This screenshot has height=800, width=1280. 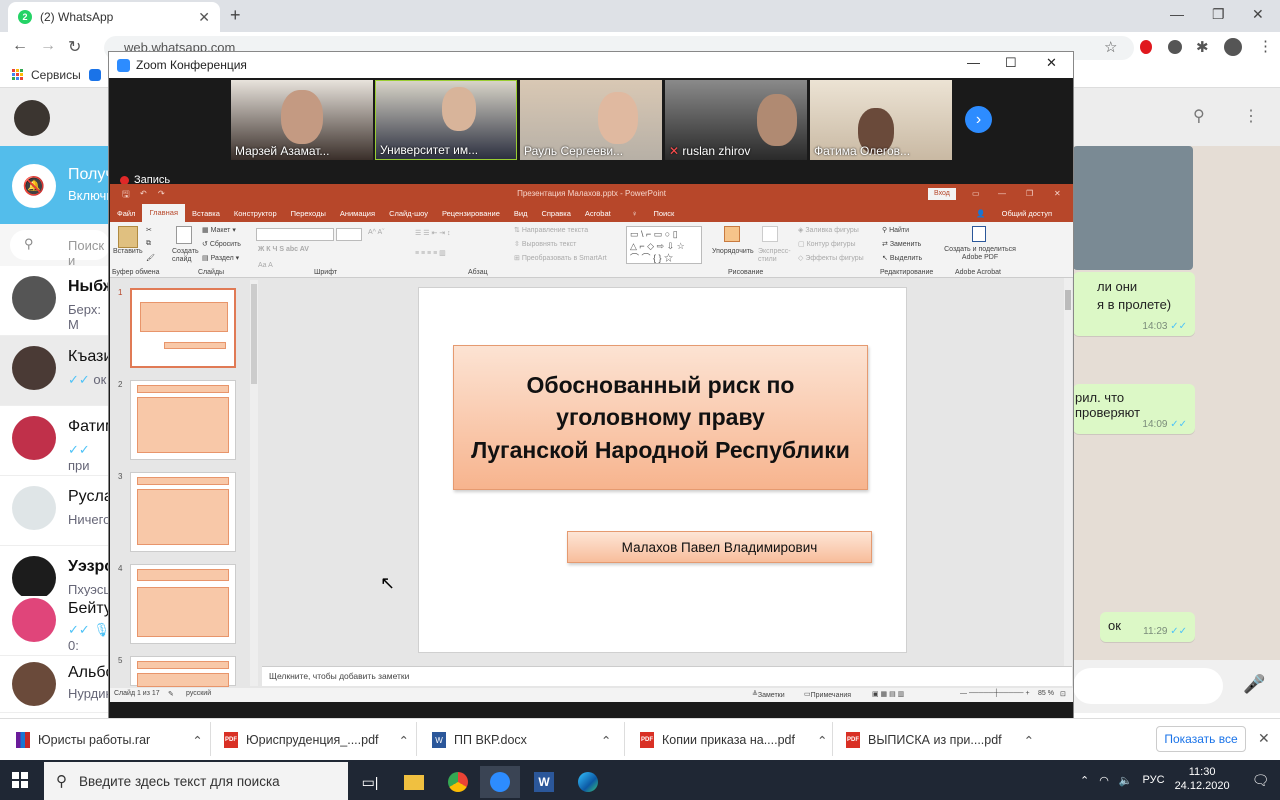 What do you see at coordinates (1261, 780) in the screenshot?
I see `notifications-icon: 🗨` at bounding box center [1261, 780].